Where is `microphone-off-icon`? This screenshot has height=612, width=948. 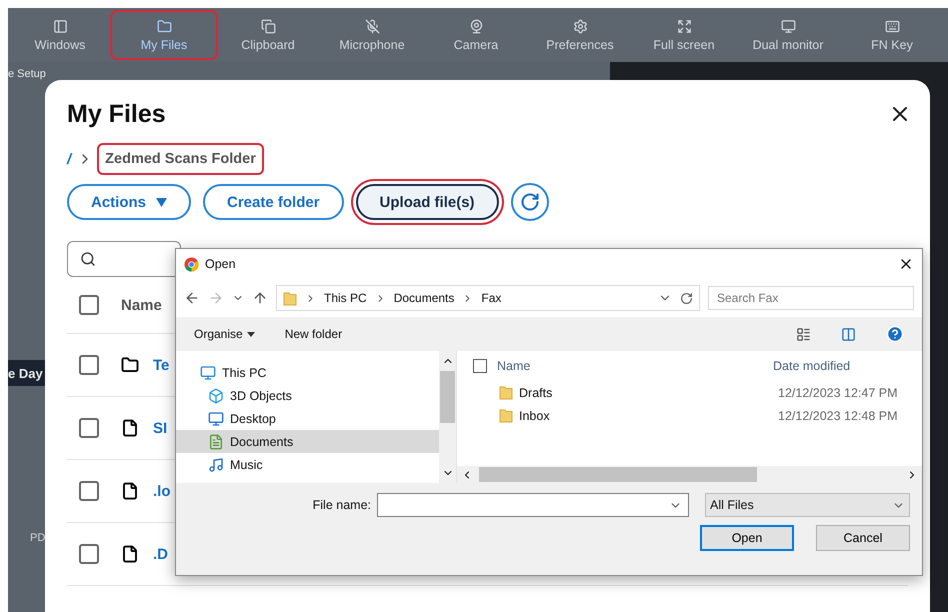 microphone-off-icon is located at coordinates (372, 26).